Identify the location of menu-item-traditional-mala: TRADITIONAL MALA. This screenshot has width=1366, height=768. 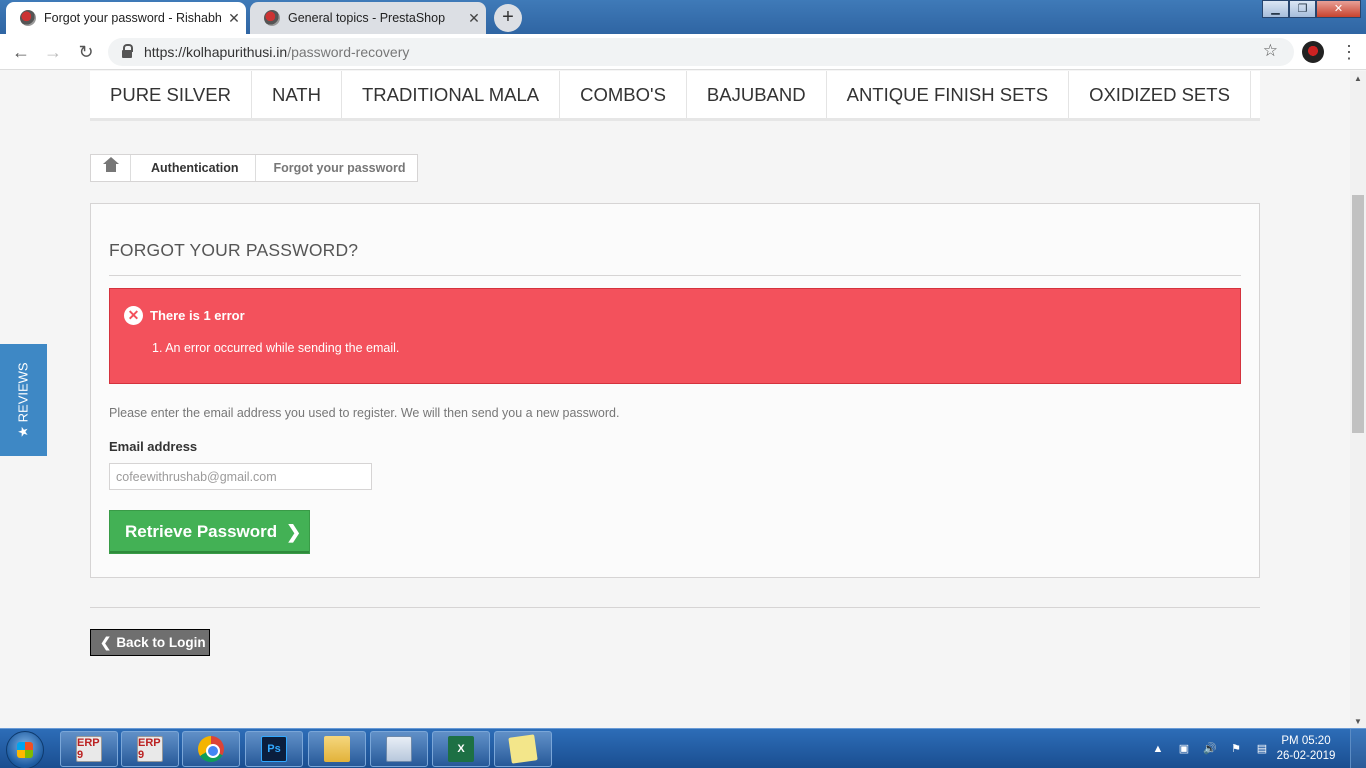
(451, 94).